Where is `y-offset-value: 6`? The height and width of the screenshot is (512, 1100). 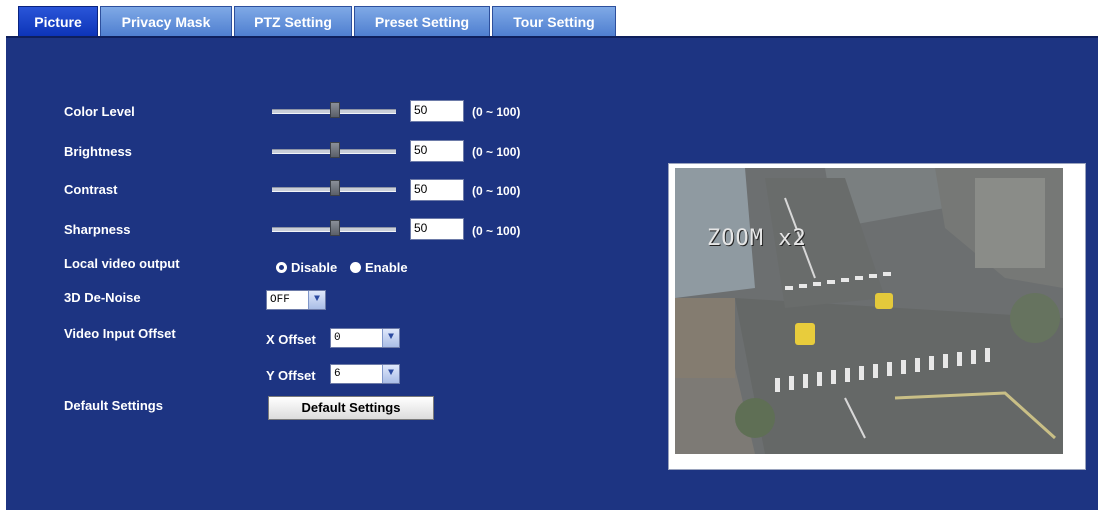
y-offset-value: 6 is located at coordinates (337, 374).